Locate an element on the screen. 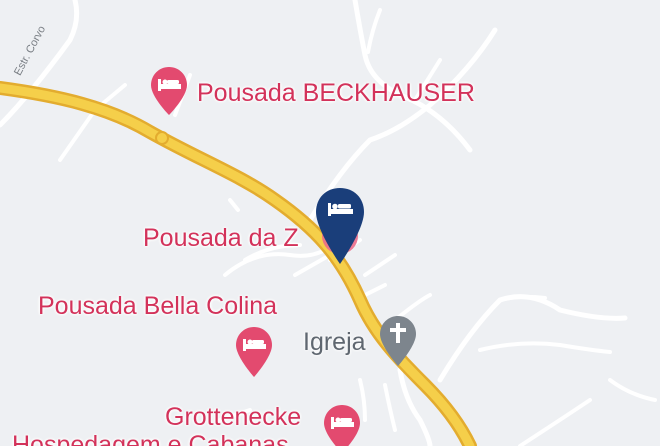 The height and width of the screenshot is (446, 660). road-node is located at coordinates (162, 138).